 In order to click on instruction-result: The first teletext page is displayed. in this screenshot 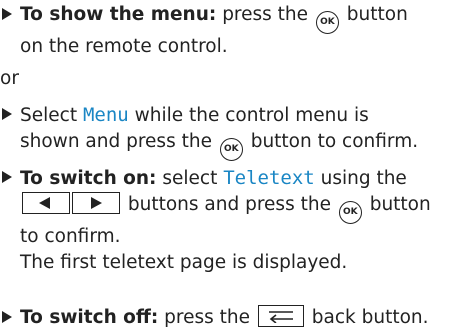, I will do `click(184, 262)`.